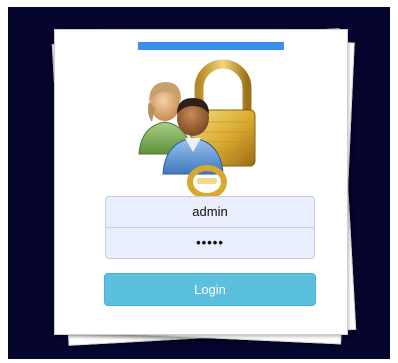 This screenshot has width=398, height=363. Describe the element at coordinates (210, 289) in the screenshot. I see `login-button: Login` at that location.